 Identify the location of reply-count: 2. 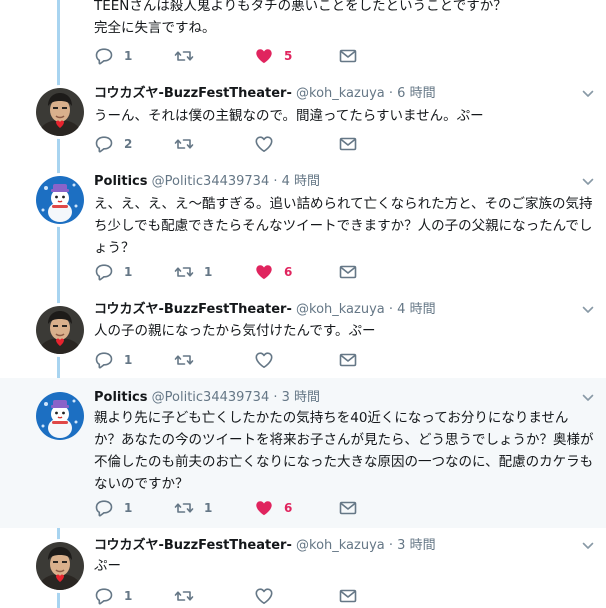
(128, 144).